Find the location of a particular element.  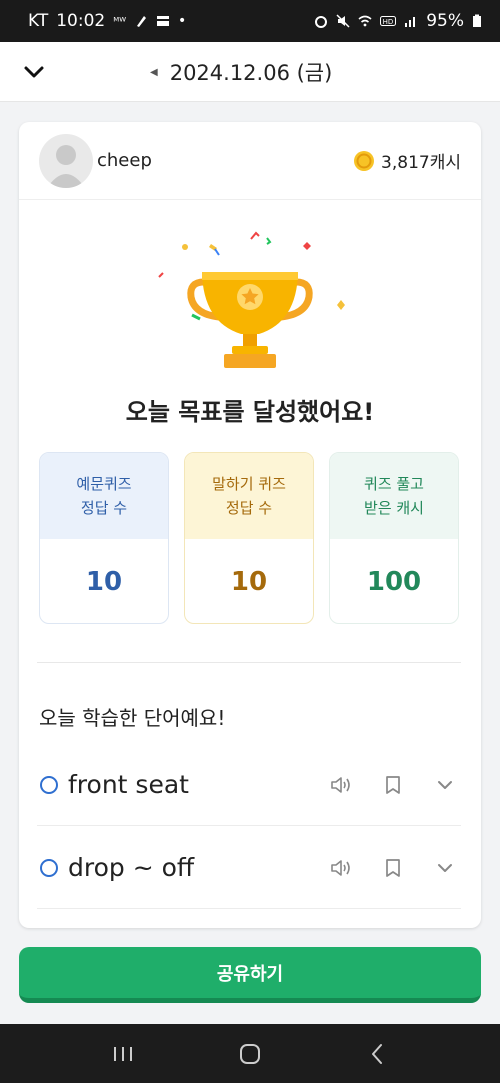

cash-amount: 3,817캐시 is located at coordinates (421, 163).